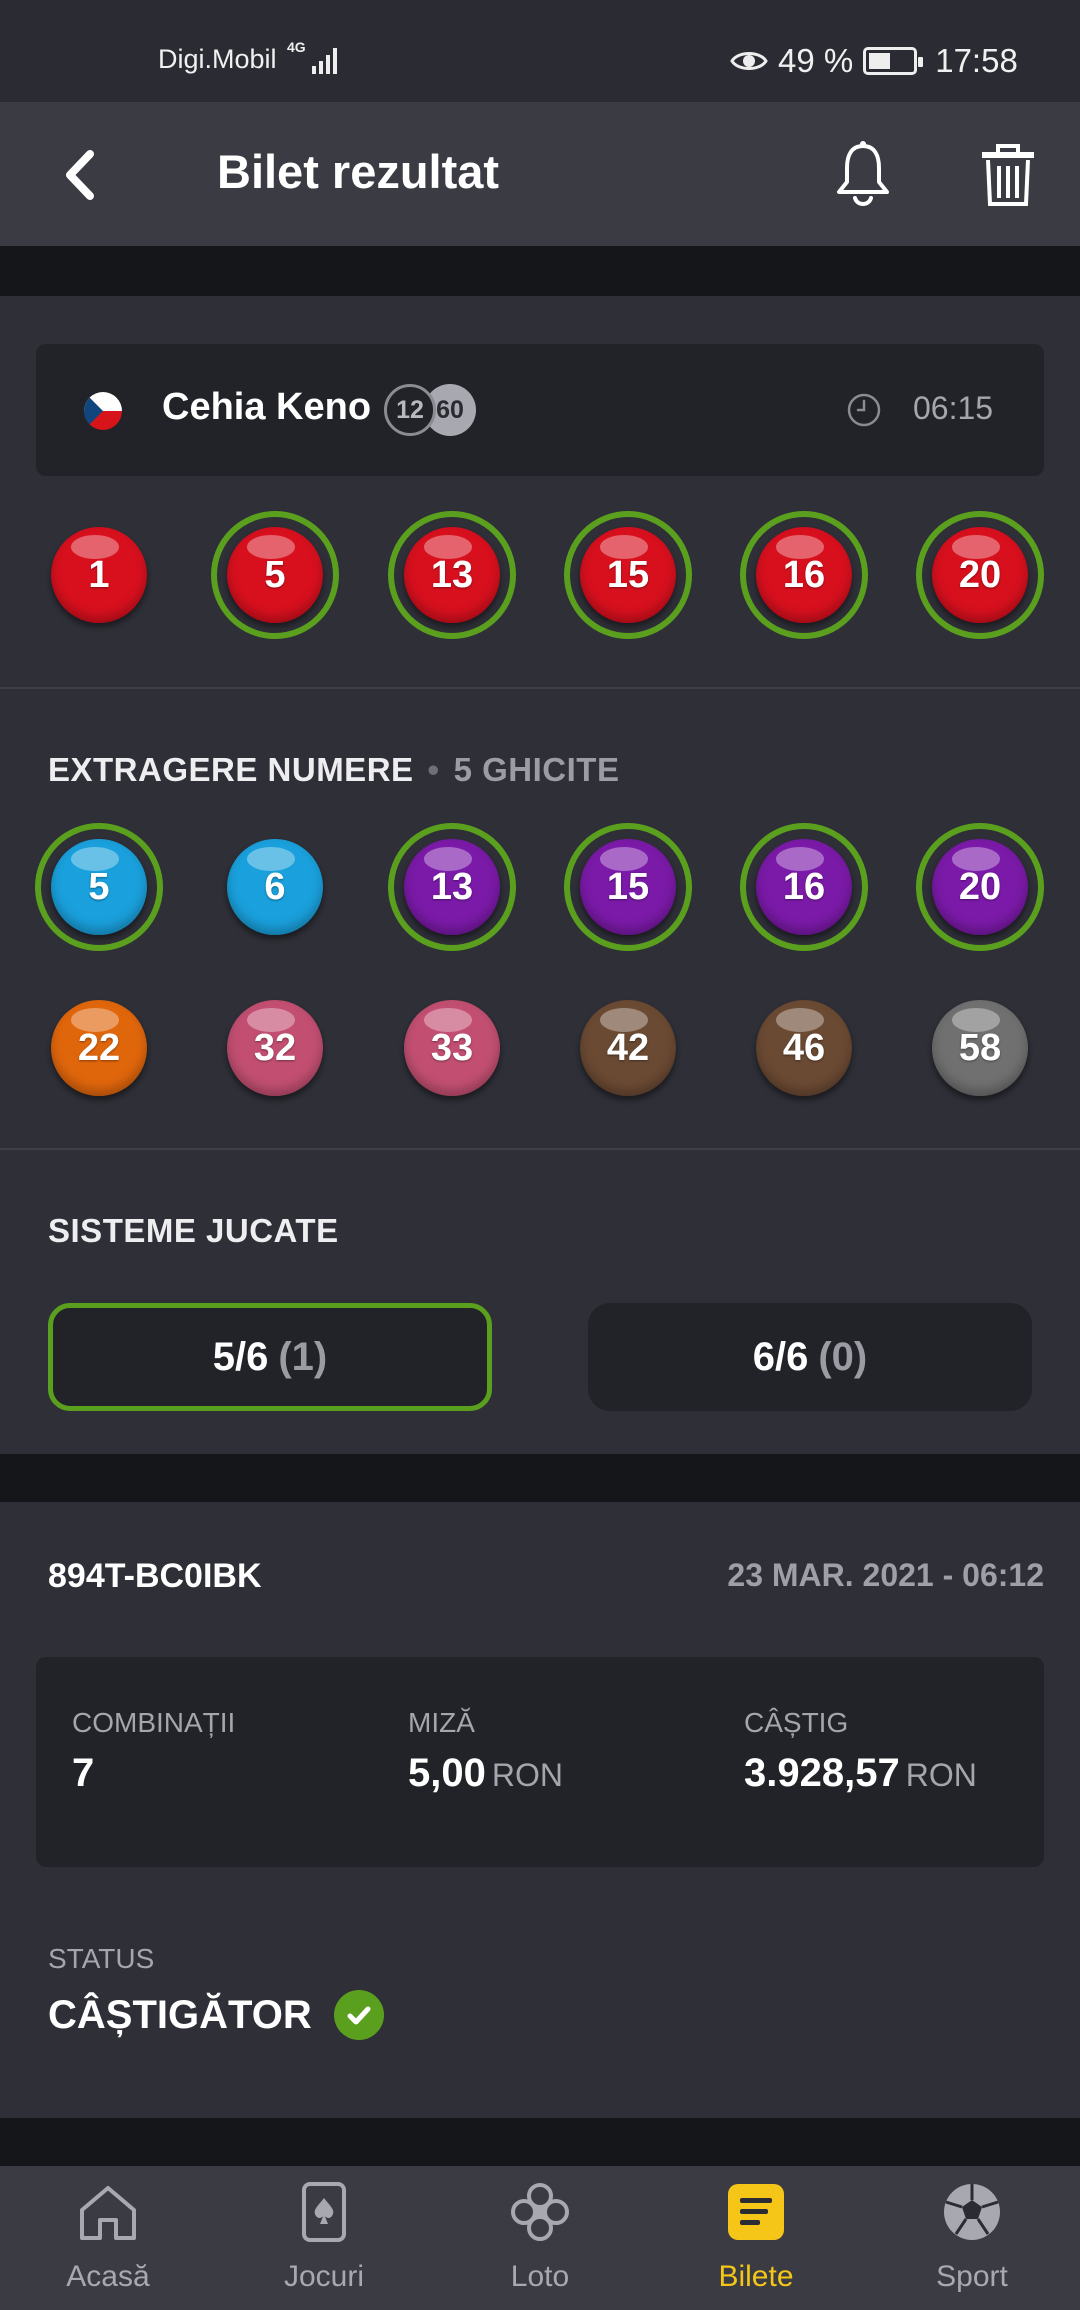  What do you see at coordinates (270, 1357) in the screenshot?
I see `system-button-5-6: 5/6 (1)` at bounding box center [270, 1357].